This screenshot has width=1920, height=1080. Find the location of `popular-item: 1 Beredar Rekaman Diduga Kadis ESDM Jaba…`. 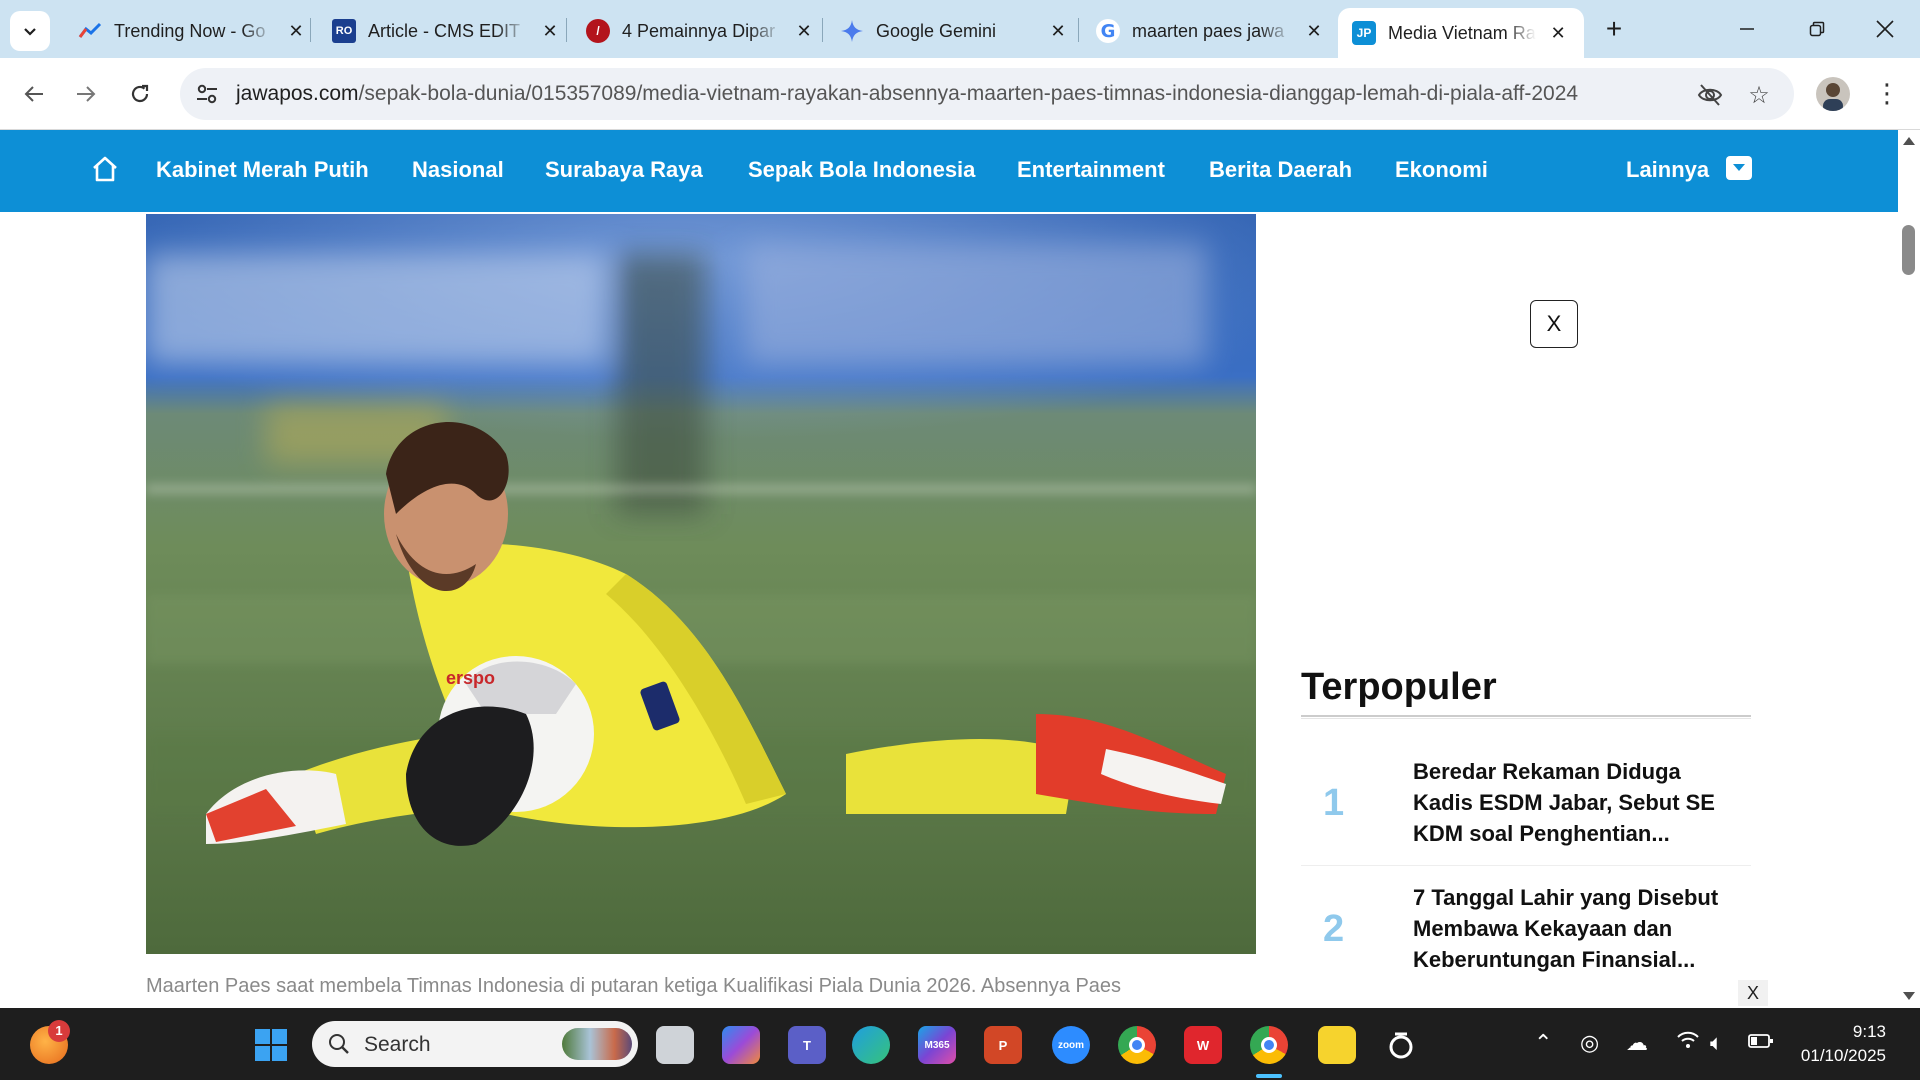

popular-item: 1 Beredar Rekaman Diduga Kadis ESDM Jaba… is located at coordinates (1526, 811).